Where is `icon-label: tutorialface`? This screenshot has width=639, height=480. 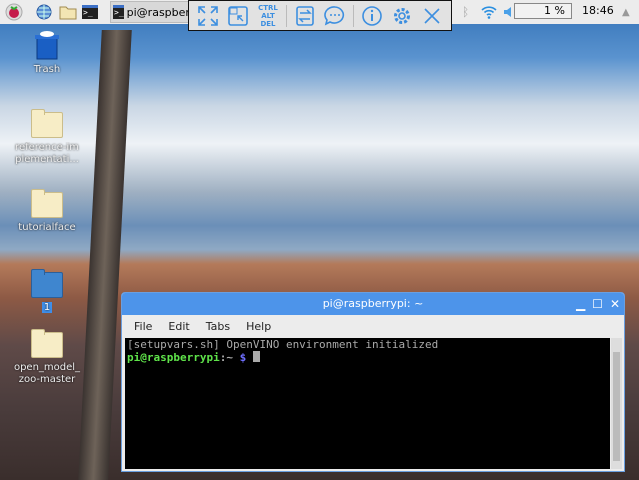
icon-label: tutorialface is located at coordinates (47, 227).